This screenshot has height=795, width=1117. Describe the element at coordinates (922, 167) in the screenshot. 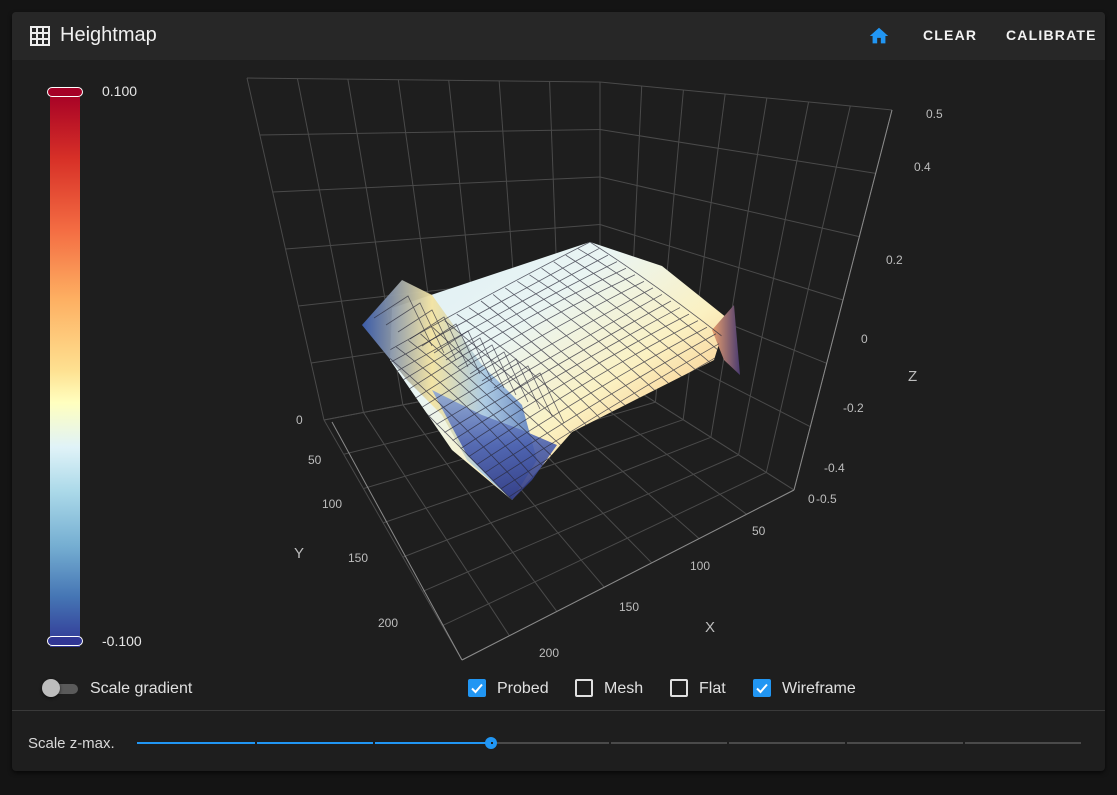

I see `z-tick-label: 0.4` at that location.